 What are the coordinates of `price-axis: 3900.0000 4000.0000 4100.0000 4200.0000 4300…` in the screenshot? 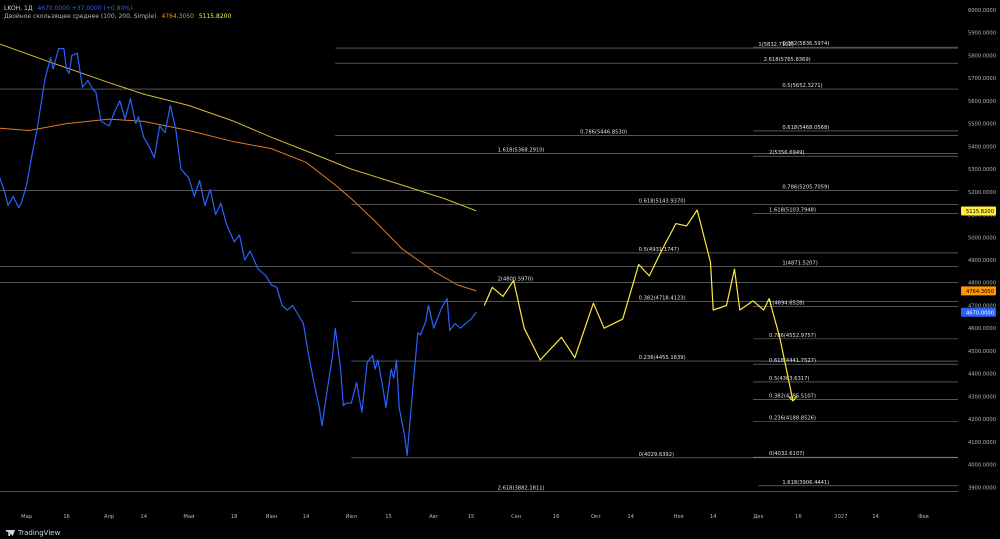 It's located at (982, 249).